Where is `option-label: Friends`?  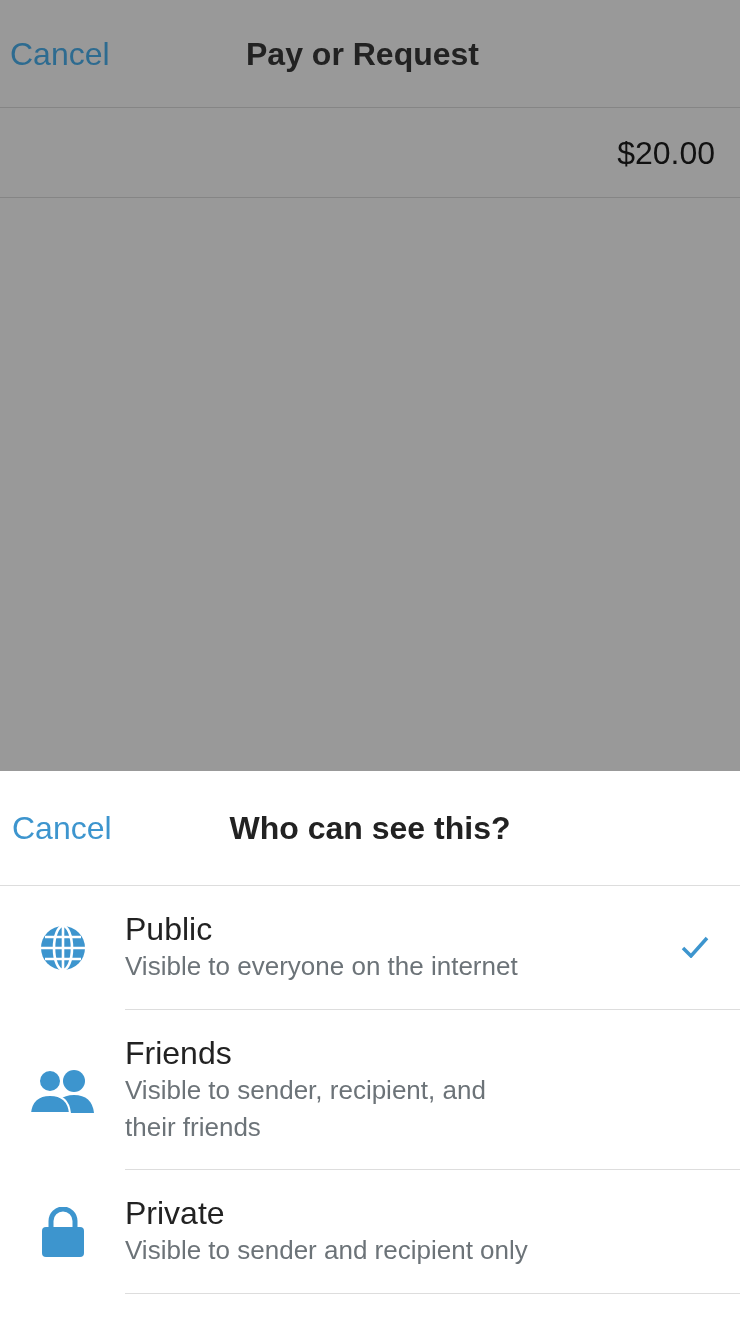 option-label: Friends is located at coordinates (179, 1053).